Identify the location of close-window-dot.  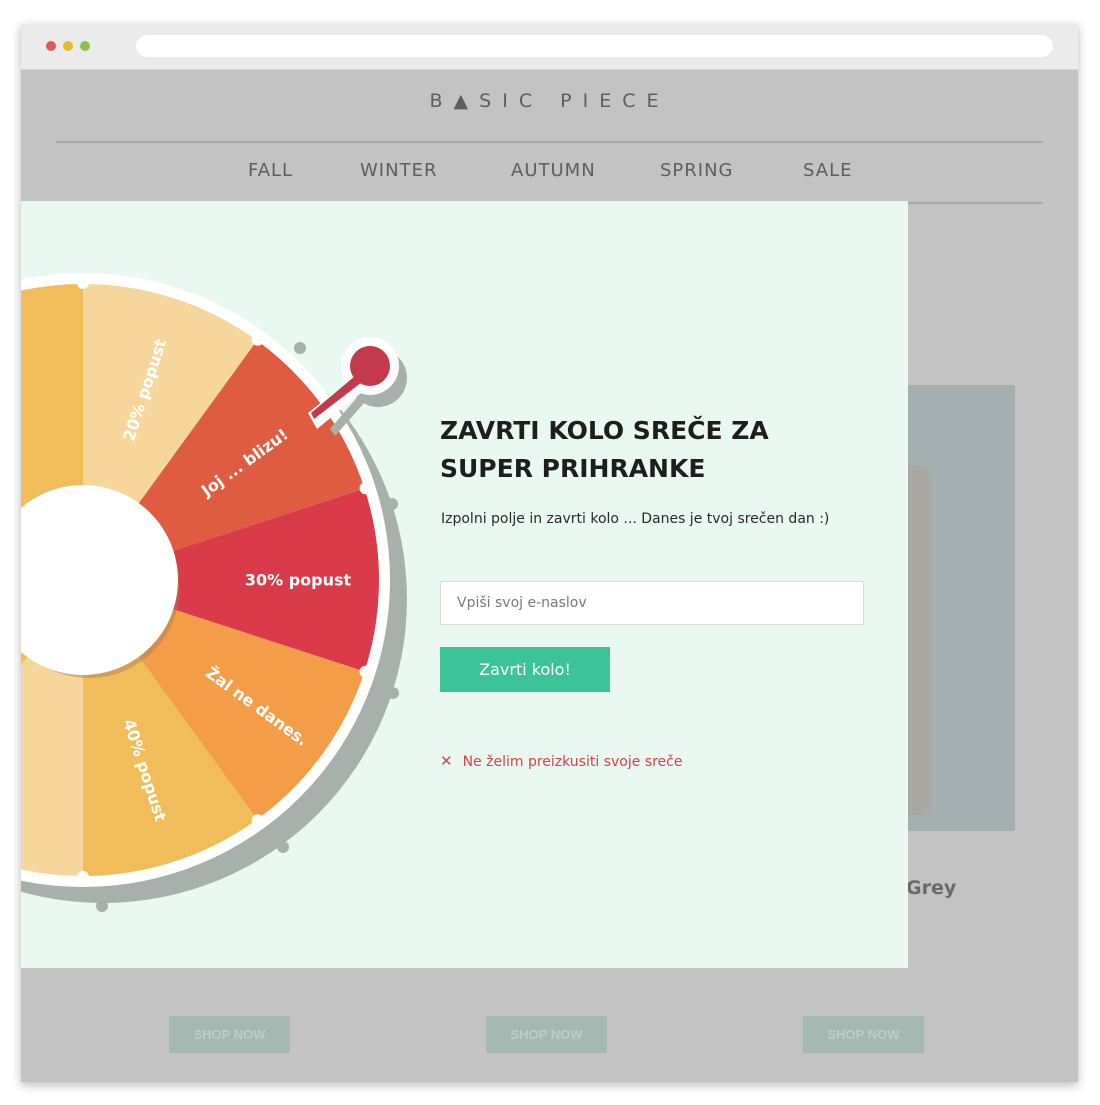
(51, 46).